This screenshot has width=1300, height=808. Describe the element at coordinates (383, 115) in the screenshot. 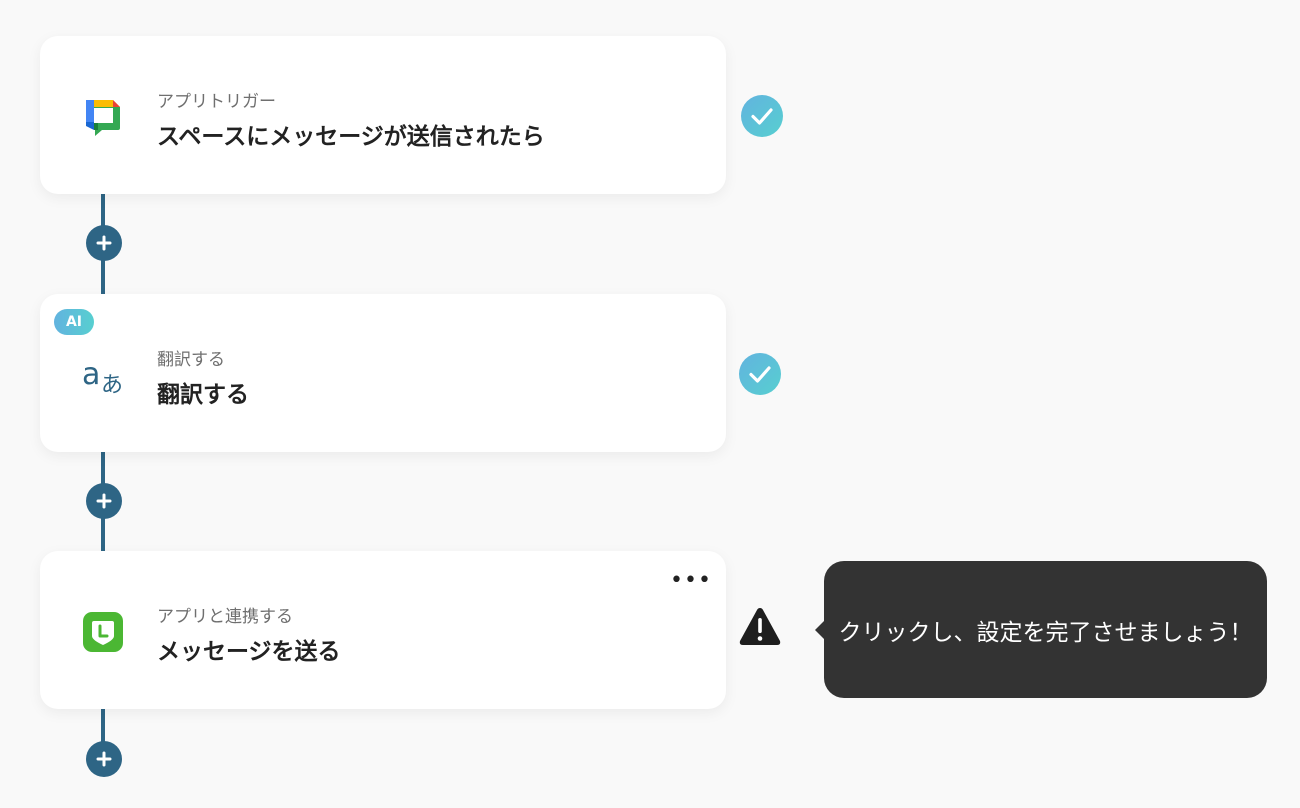

I see `step-card-trigger: アプリトリガー スペースにメッセージが送信されたら` at that location.